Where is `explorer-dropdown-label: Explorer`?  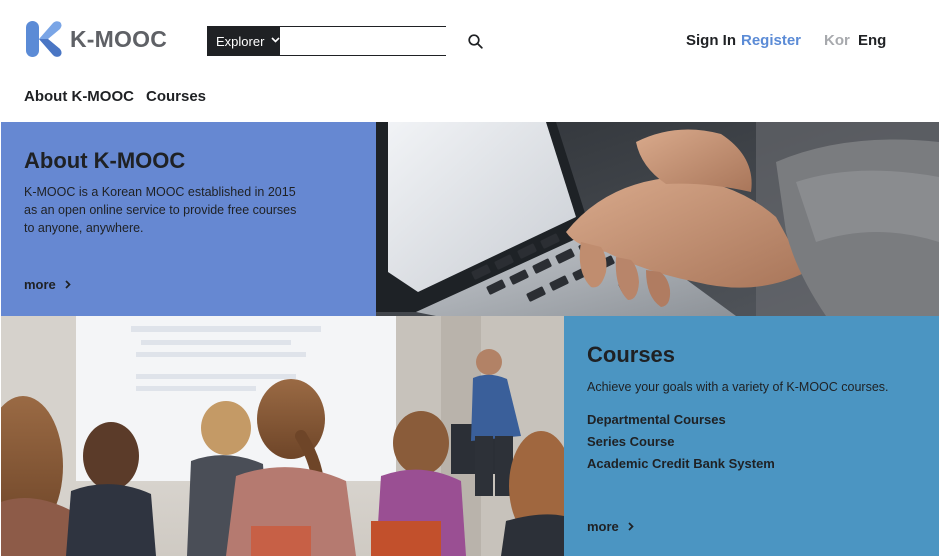
explorer-dropdown-label: Explorer is located at coordinates (240, 41).